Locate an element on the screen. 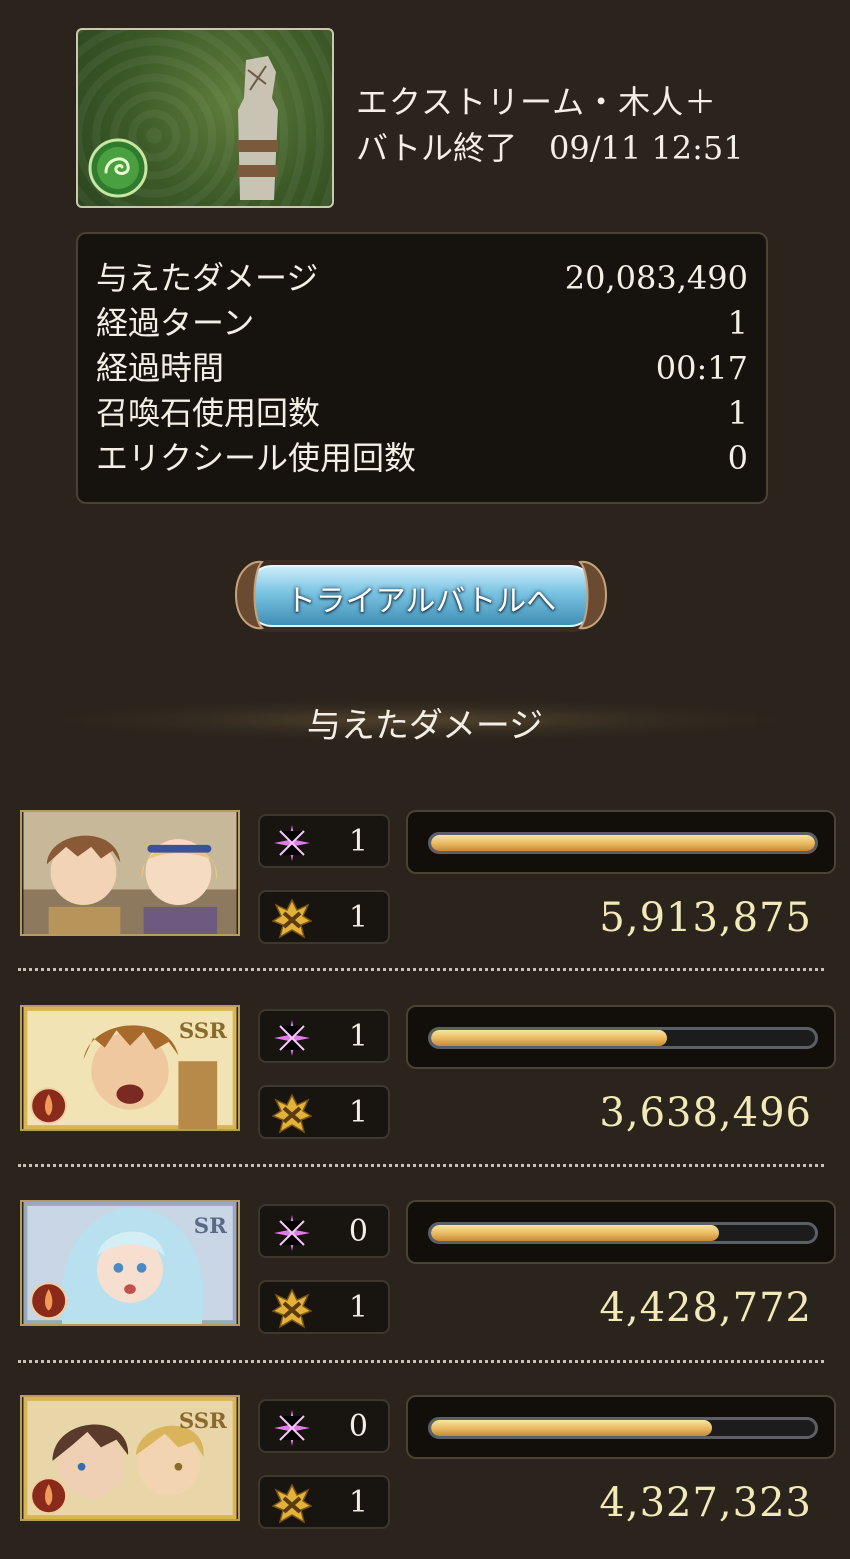 The height and width of the screenshot is (1559, 850). stat-value: 20,083,490 is located at coordinates (656, 278).